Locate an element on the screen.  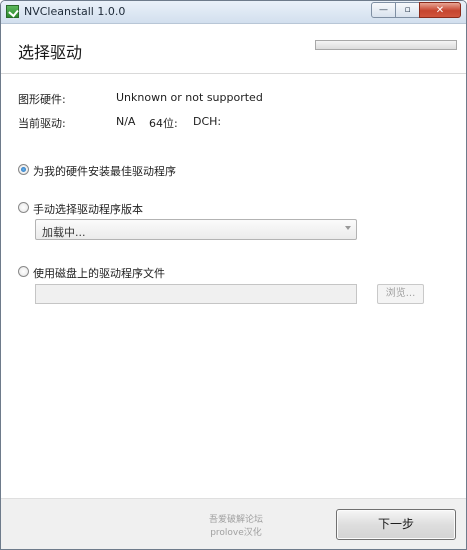
next-button: 下一步 is located at coordinates (396, 524).